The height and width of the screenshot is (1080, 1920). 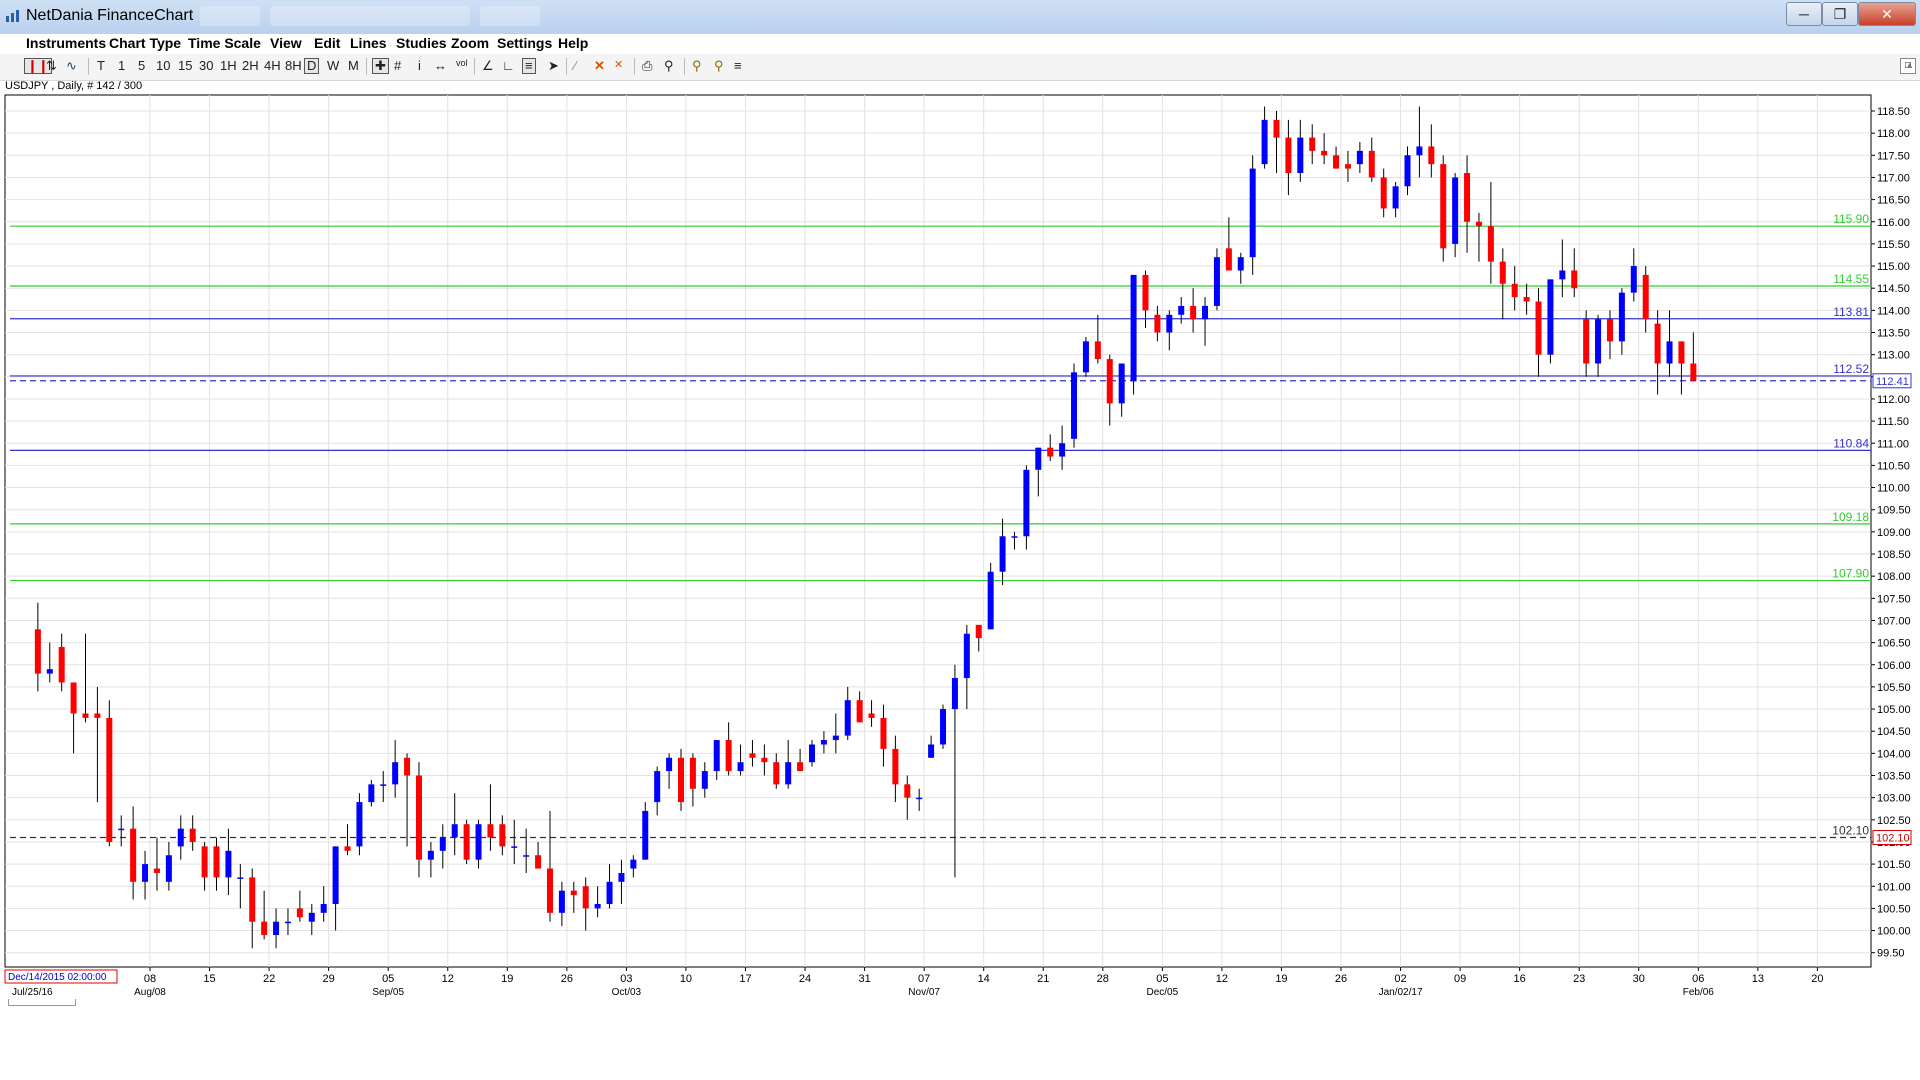 What do you see at coordinates (145, 43) in the screenshot?
I see `menu-chart-type: Chart Type` at bounding box center [145, 43].